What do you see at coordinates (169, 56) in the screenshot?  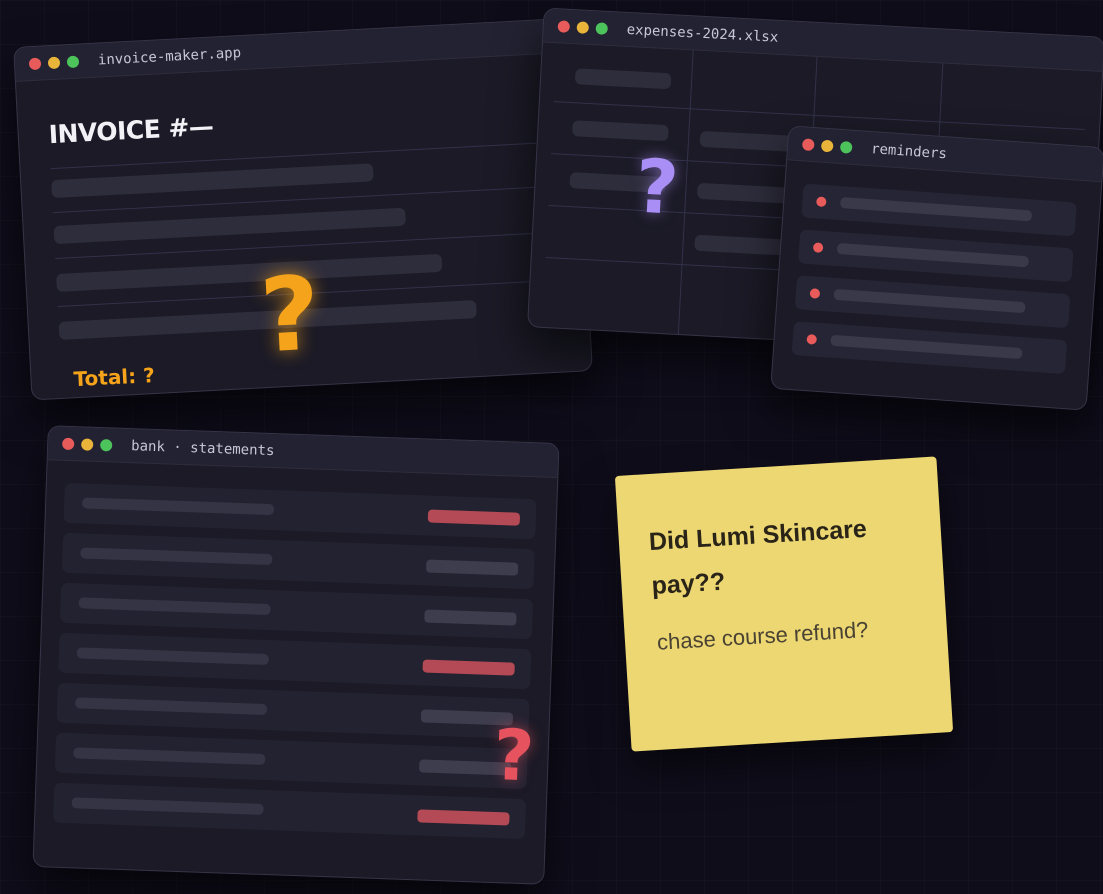 I see `invoice-window-title: invoice-maker.app` at bounding box center [169, 56].